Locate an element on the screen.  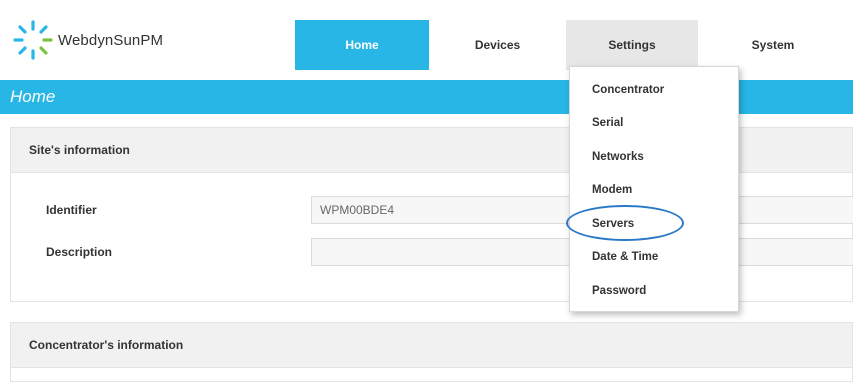
menu-item-servers: Servers is located at coordinates (613, 224).